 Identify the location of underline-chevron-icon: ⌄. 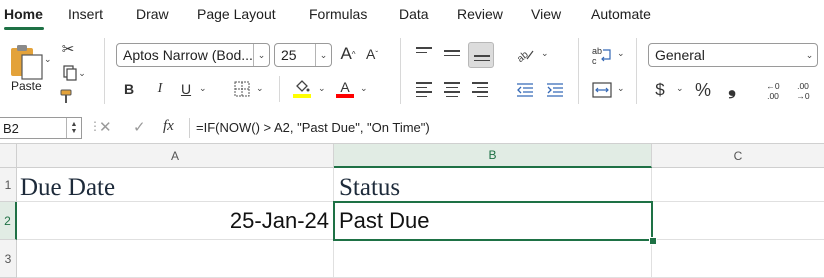
(203, 88).